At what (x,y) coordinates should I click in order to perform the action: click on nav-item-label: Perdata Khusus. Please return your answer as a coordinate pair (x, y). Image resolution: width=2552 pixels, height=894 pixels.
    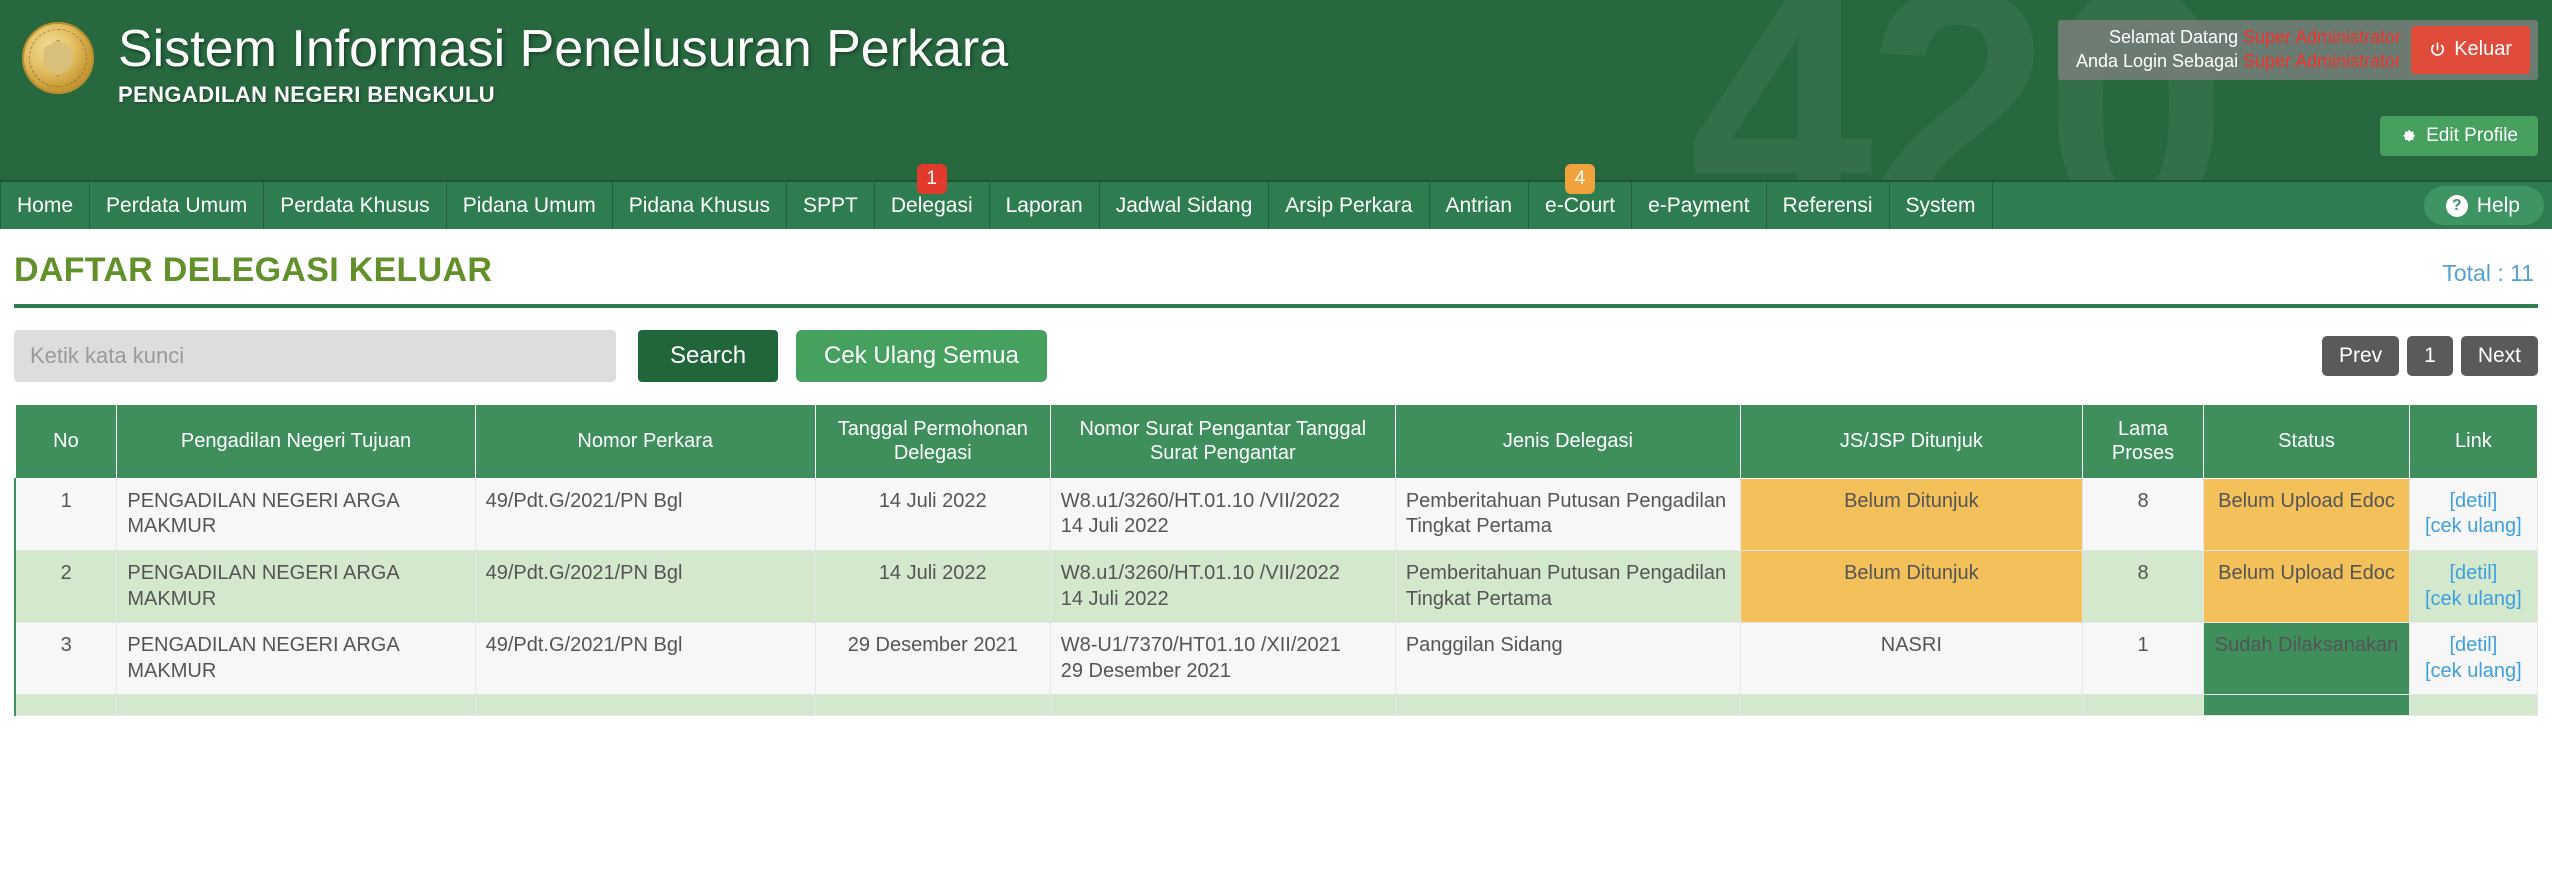
    Looking at the image, I should click on (355, 205).